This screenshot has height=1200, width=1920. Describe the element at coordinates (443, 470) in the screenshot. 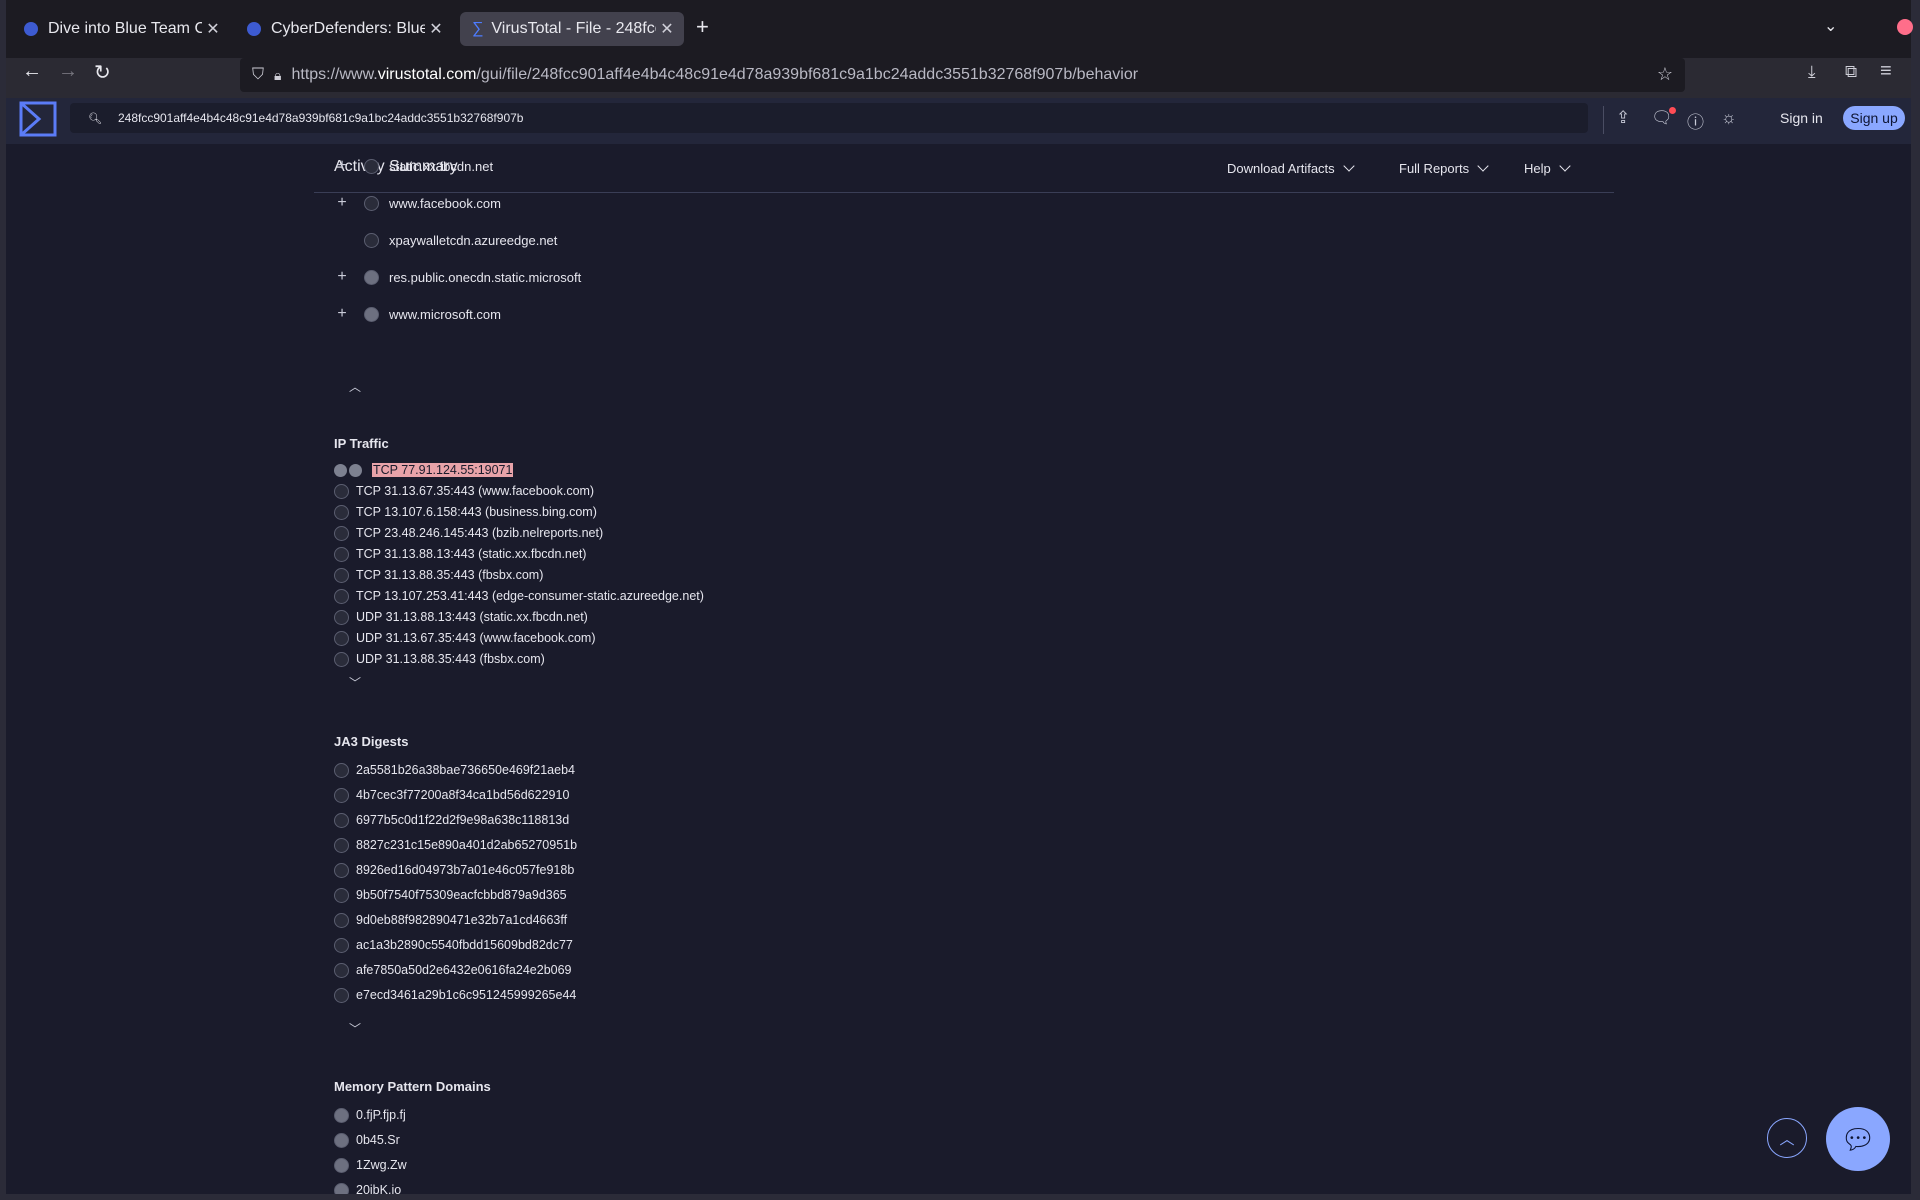

I see `ip-traffic-entry: TCP 77.91.124.55:19071` at that location.